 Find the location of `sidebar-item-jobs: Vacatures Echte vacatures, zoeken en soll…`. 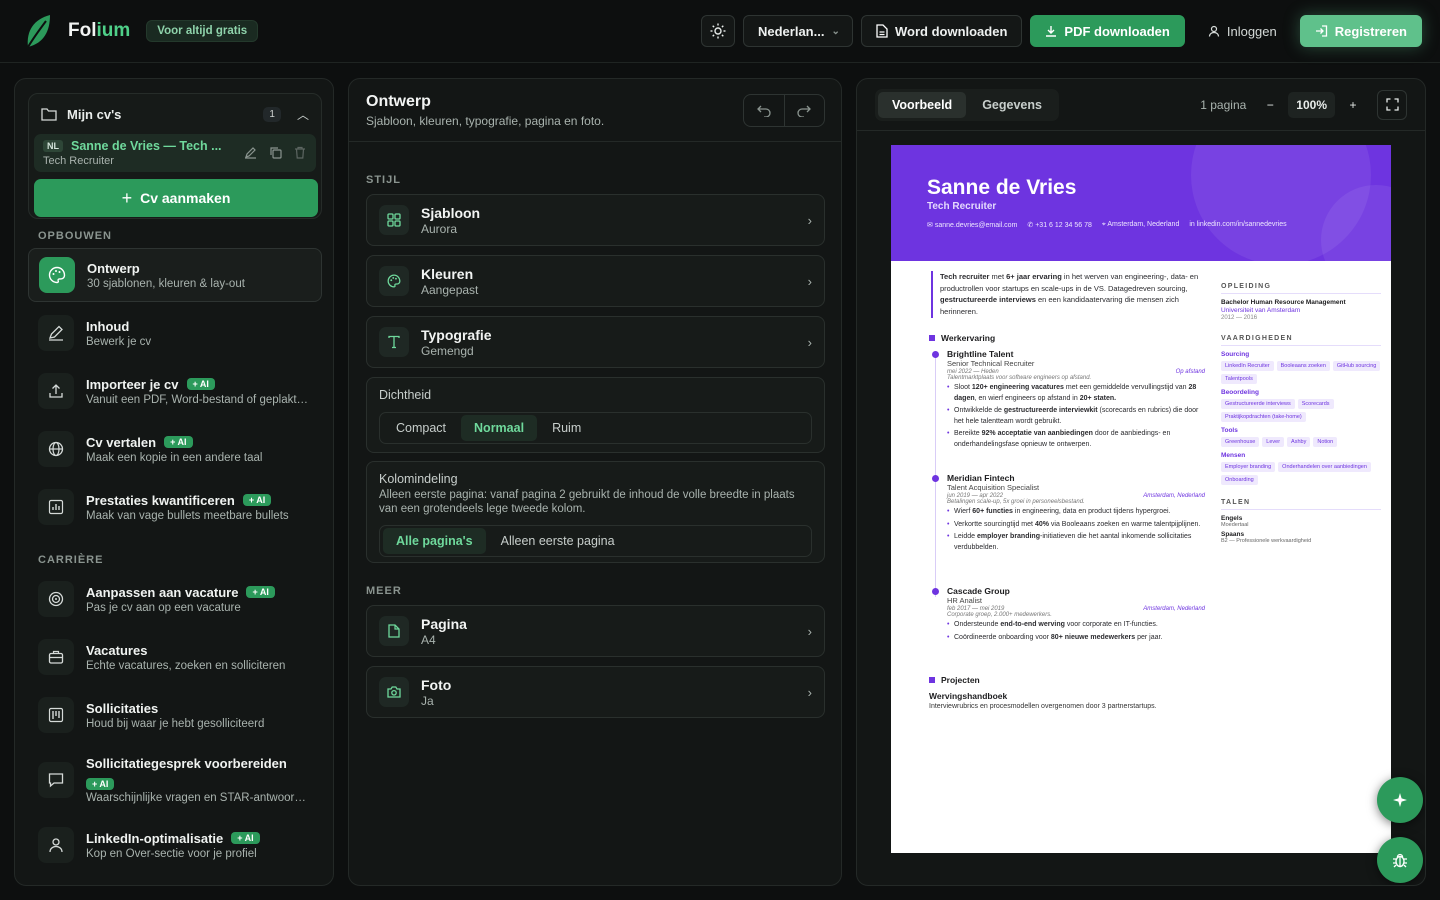

sidebar-item-jobs: Vacatures Echte vacatures, zoeken en soll… is located at coordinates (175, 657).